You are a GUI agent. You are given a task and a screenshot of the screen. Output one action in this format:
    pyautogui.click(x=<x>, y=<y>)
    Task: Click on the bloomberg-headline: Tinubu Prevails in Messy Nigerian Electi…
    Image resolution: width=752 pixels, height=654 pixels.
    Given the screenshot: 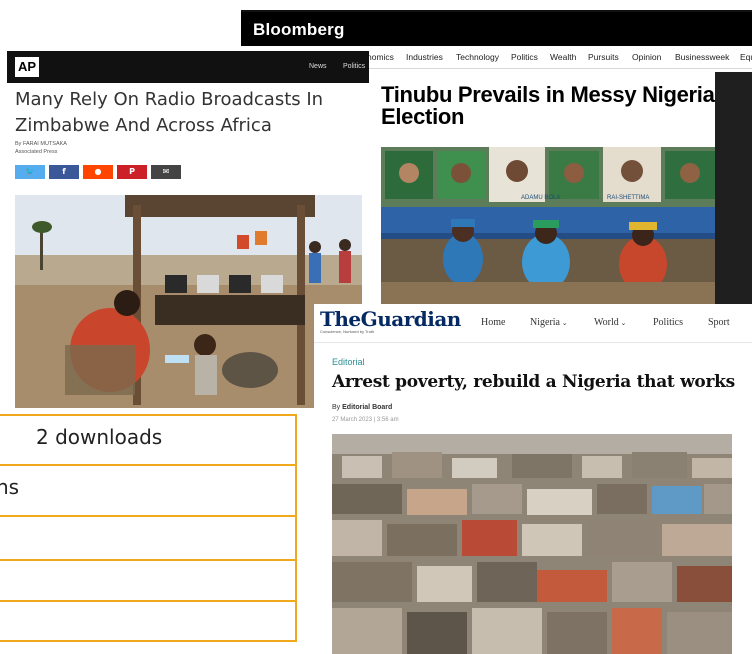 What is the action you would take?
    pyautogui.click(x=566, y=106)
    